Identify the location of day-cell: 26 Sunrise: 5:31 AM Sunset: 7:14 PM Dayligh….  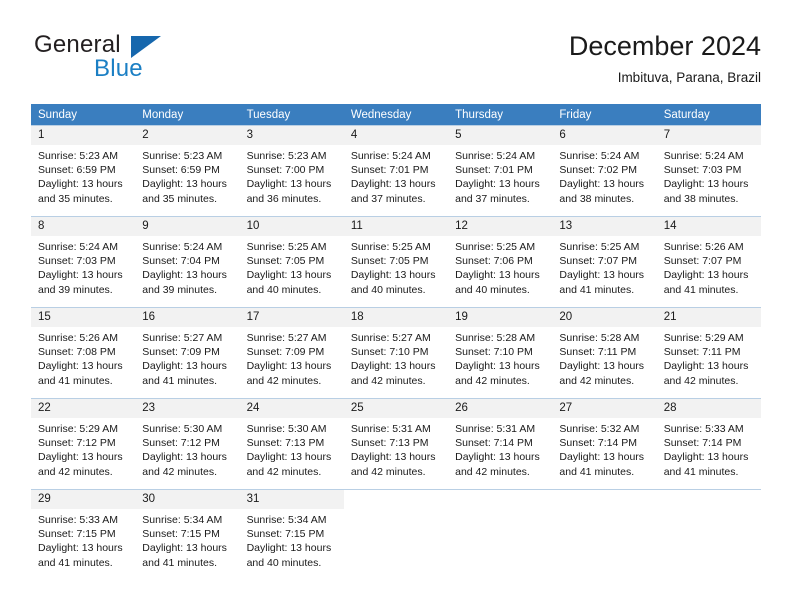
(500, 440).